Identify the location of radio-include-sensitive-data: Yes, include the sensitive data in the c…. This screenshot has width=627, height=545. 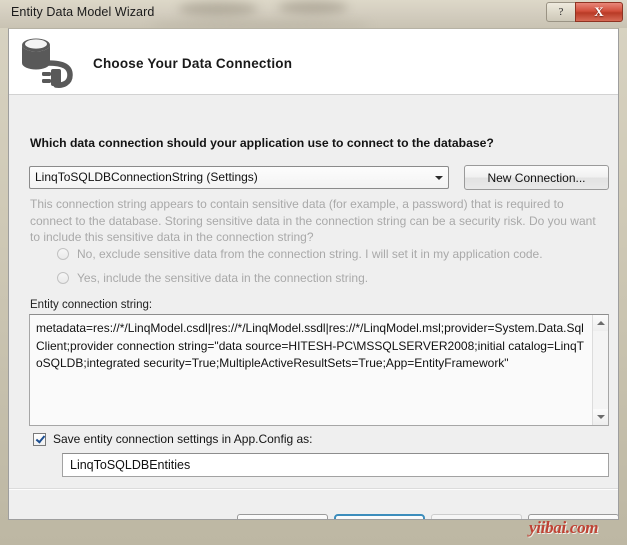
(212, 278).